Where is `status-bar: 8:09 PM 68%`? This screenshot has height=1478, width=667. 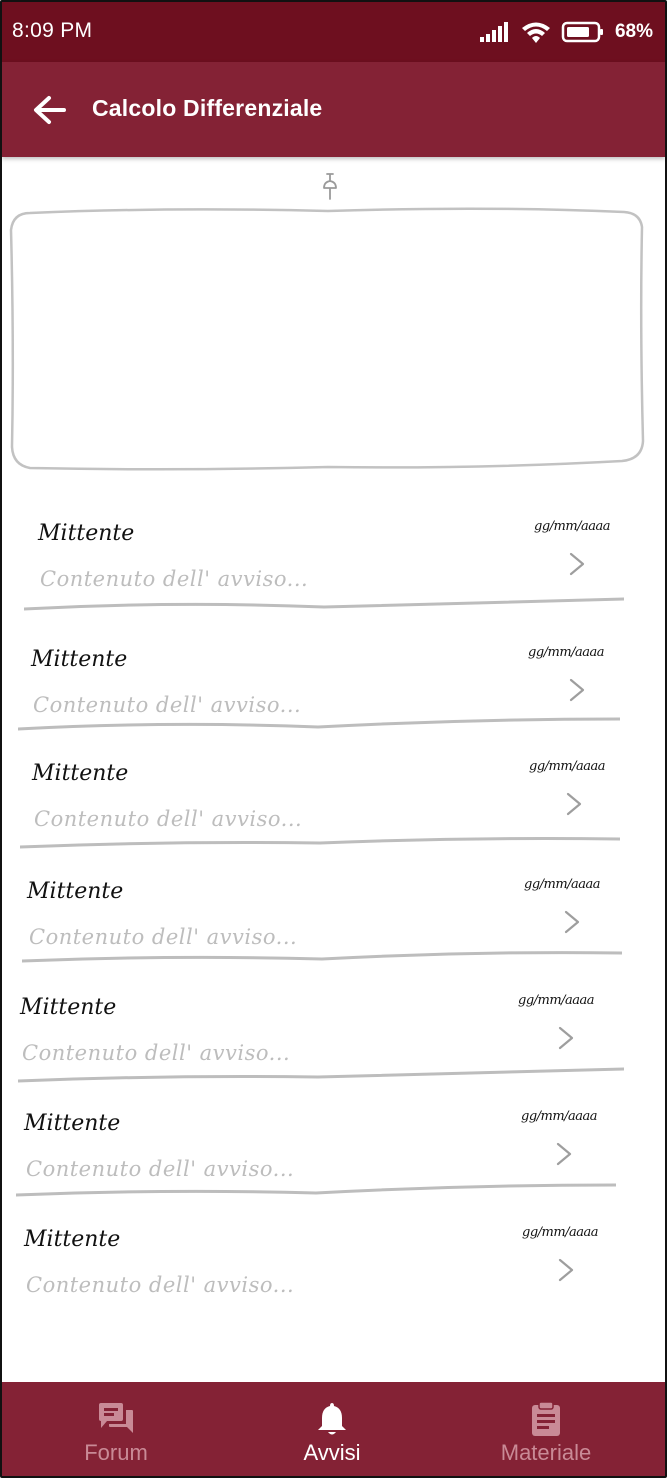 status-bar: 8:09 PM 68% is located at coordinates (333, 32).